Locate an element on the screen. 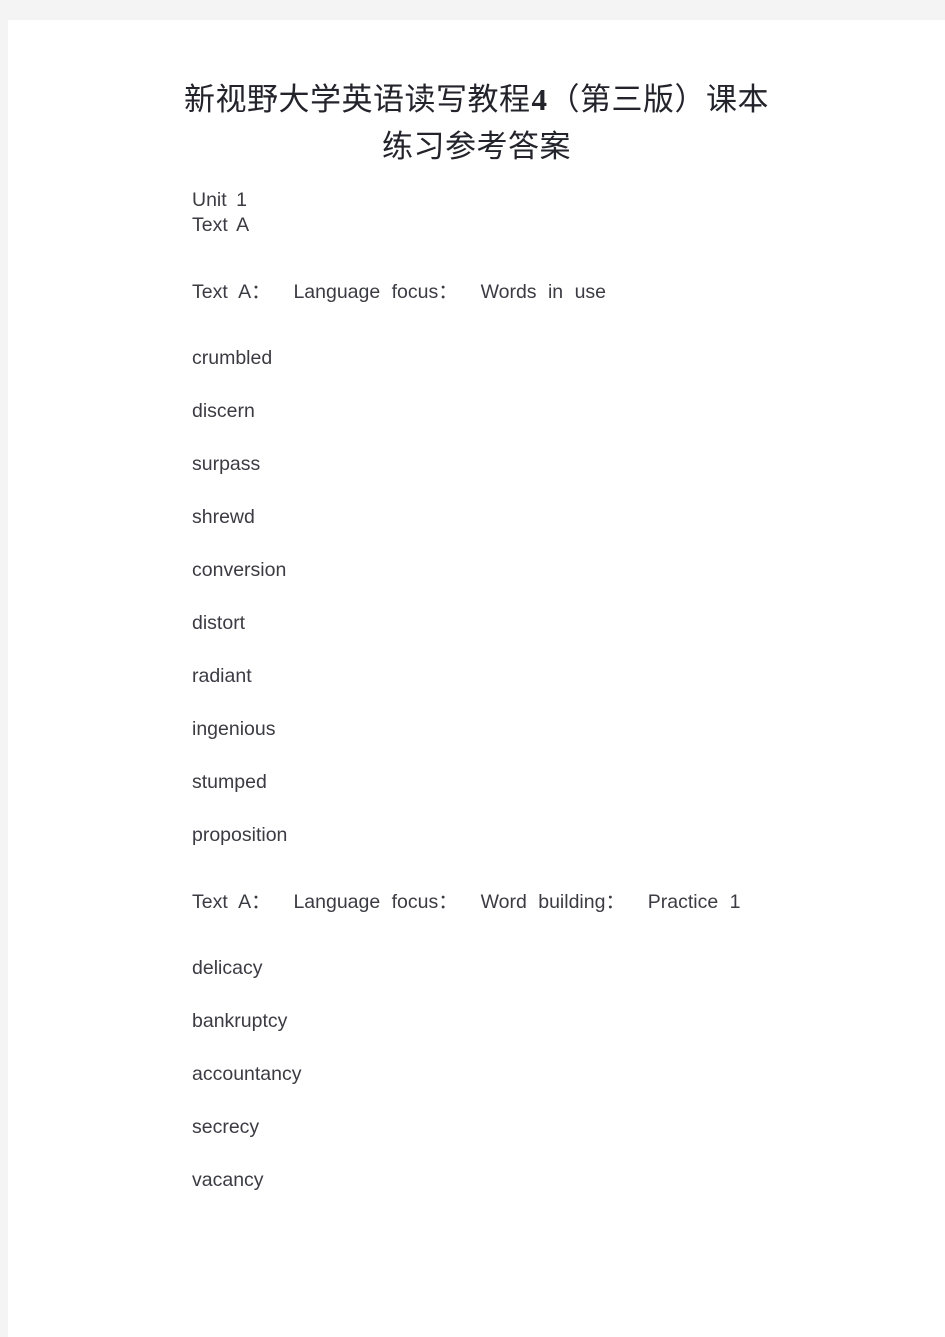 The image size is (945, 1337). list-item: delicacy is located at coordinates (227, 968).